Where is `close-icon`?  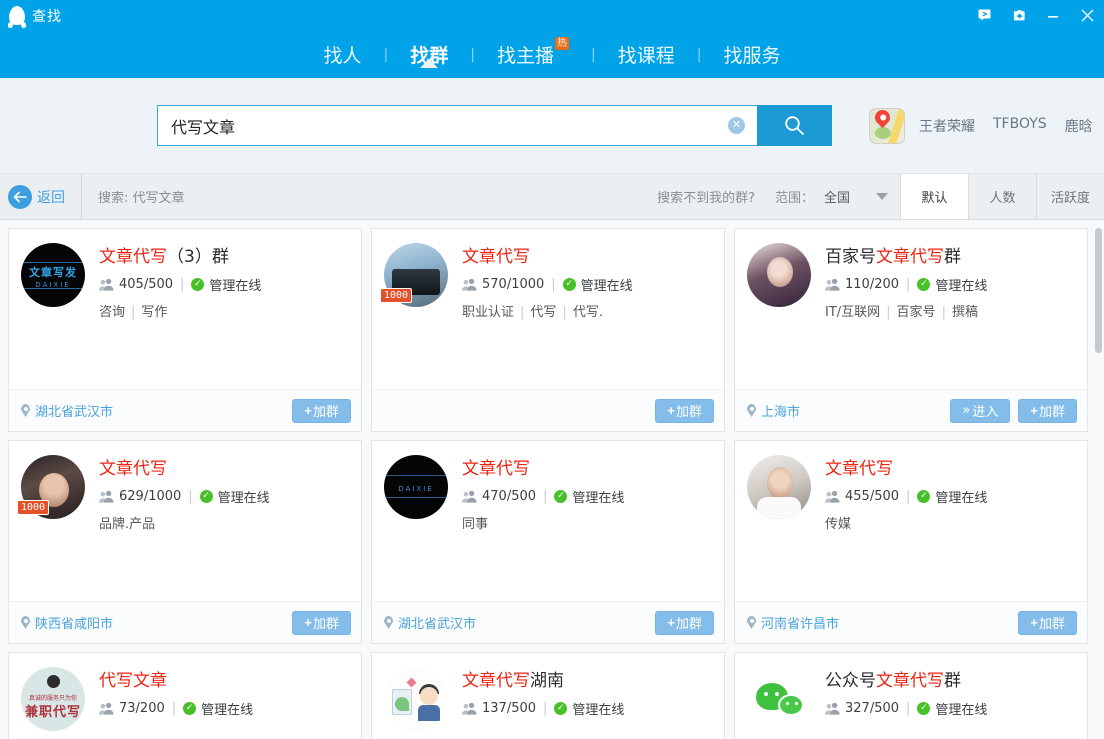 close-icon is located at coordinates (1087, 15).